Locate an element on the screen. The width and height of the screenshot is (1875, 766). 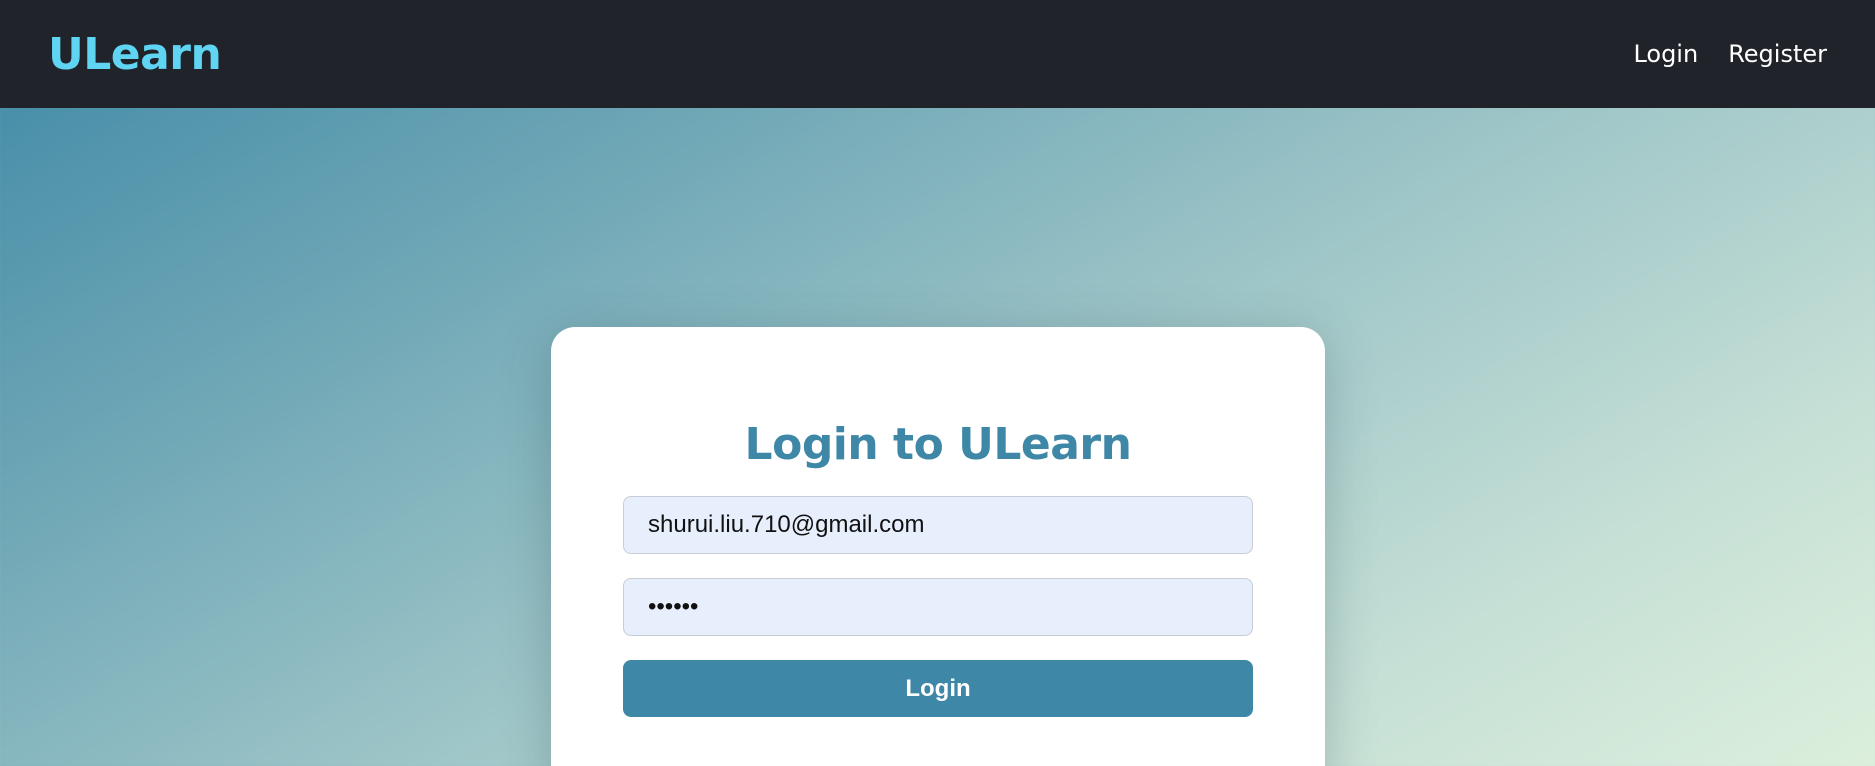
nav-links: Login Register is located at coordinates (1730, 54).